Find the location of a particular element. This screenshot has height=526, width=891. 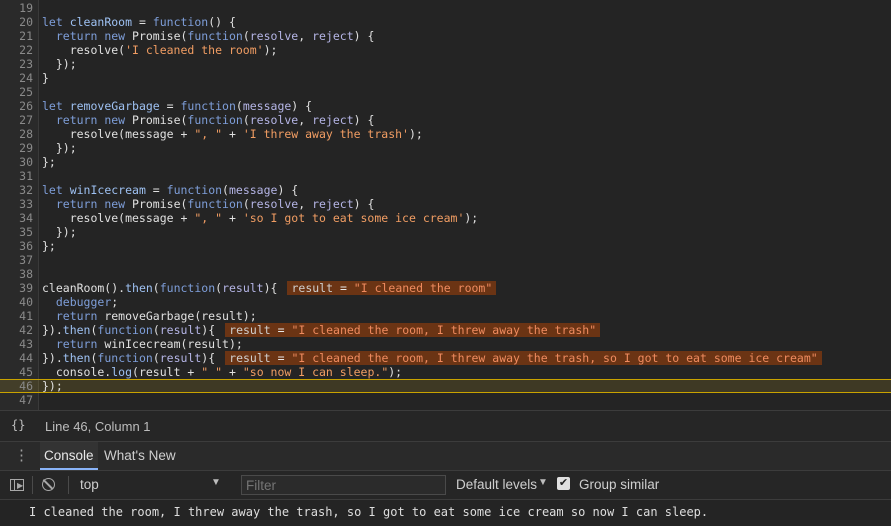

code-line: 41 return removeGarbage(result); is located at coordinates (445, 316).